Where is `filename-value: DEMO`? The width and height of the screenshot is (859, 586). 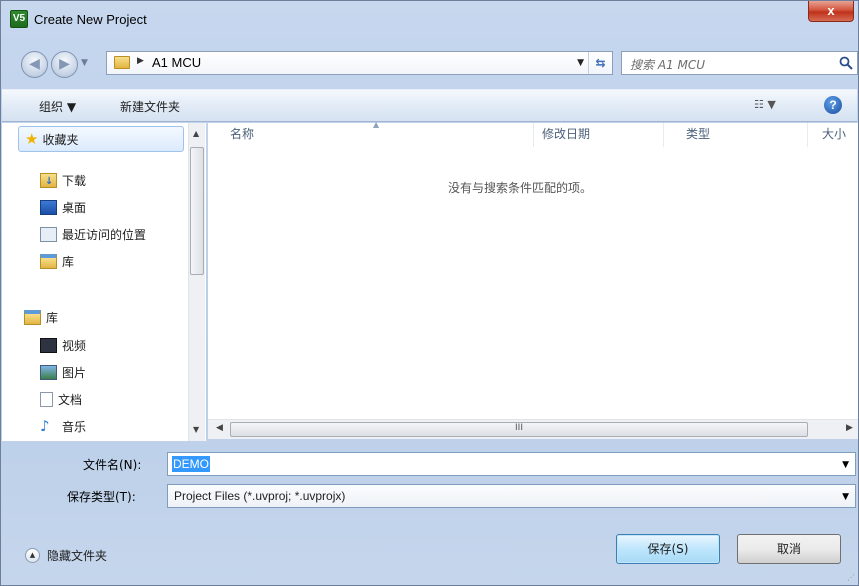
filename-value: DEMO is located at coordinates (191, 464).